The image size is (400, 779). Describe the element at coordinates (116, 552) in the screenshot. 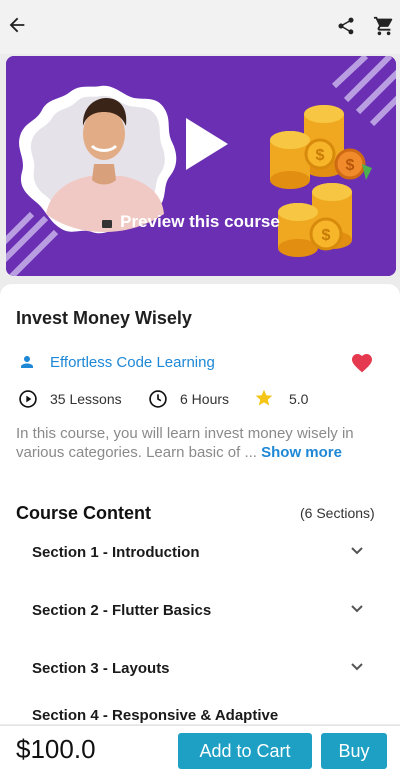

I see `section-title: Section 1 - Introduction` at that location.